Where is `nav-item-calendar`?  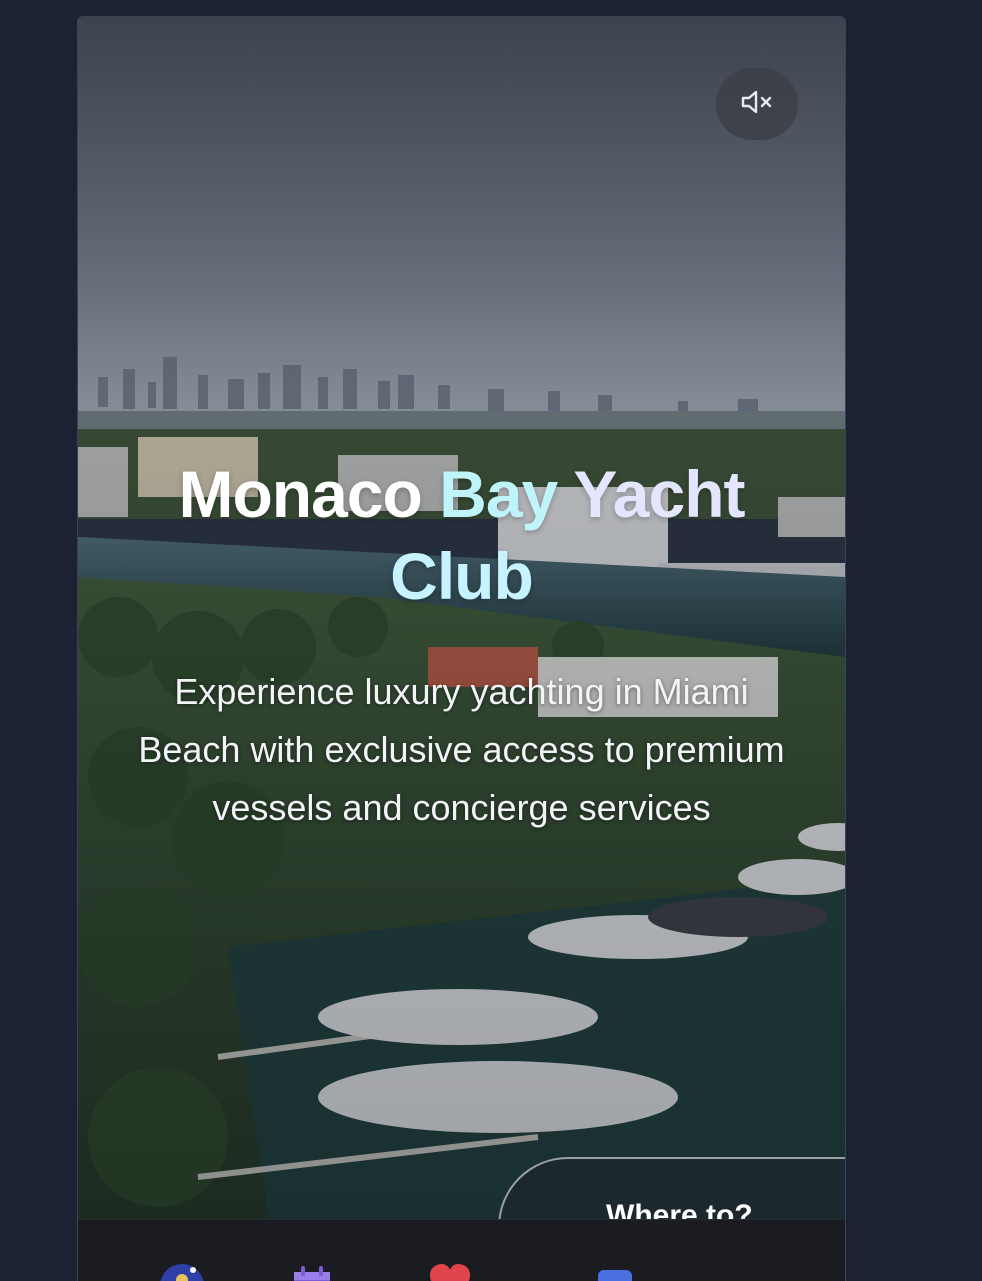
nav-item-calendar is located at coordinates (312, 1272).